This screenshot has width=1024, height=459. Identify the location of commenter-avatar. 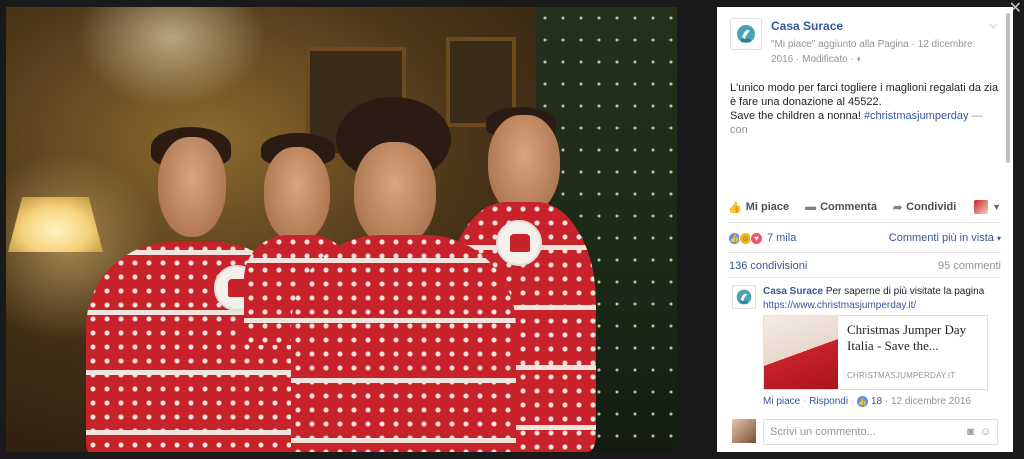
(744, 297).